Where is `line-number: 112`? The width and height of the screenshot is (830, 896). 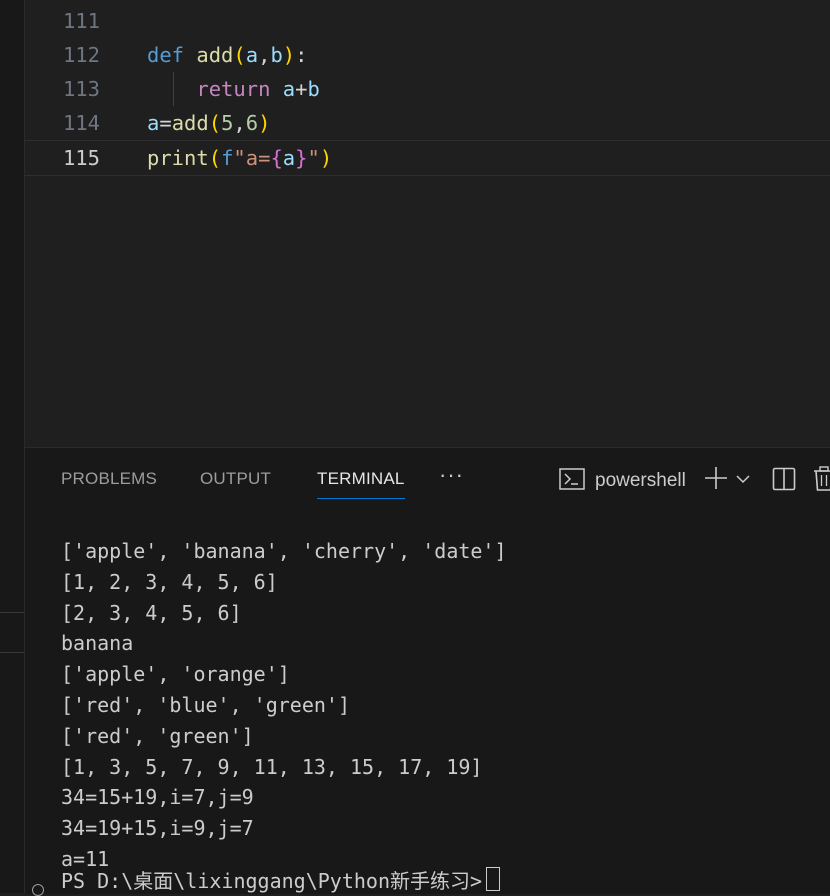
line-number: 112 is located at coordinates (81, 55).